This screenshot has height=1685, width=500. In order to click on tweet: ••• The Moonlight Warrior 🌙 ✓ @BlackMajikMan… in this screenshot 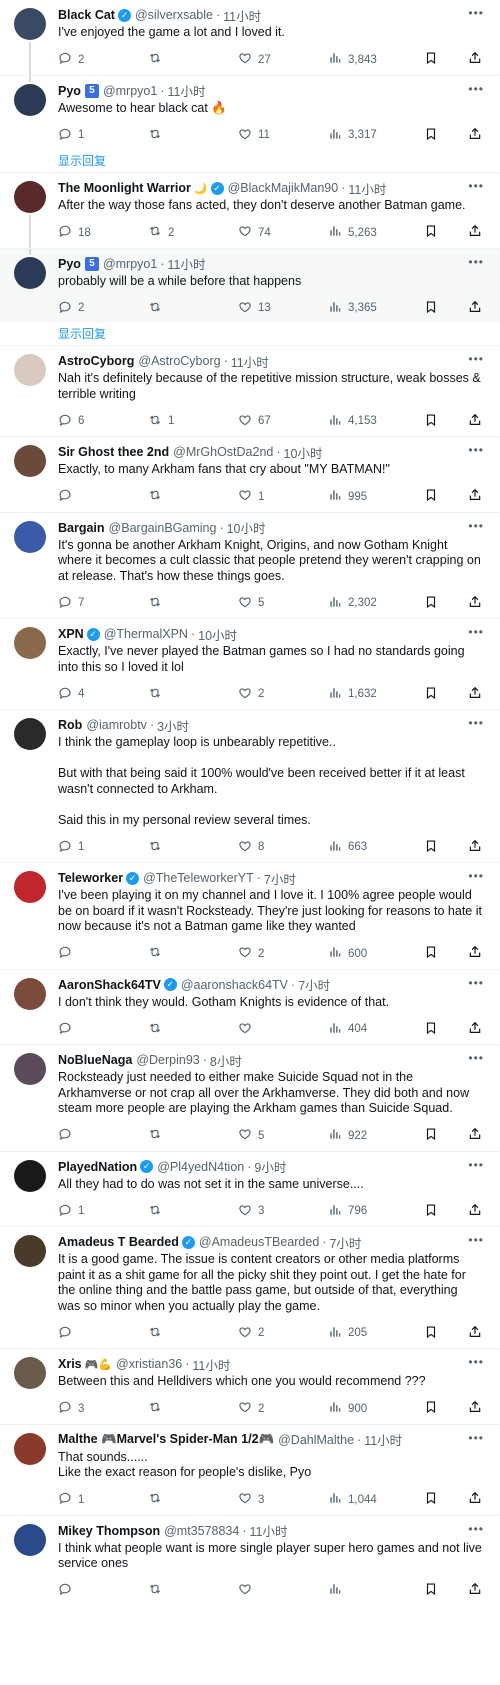, I will do `click(250, 211)`.